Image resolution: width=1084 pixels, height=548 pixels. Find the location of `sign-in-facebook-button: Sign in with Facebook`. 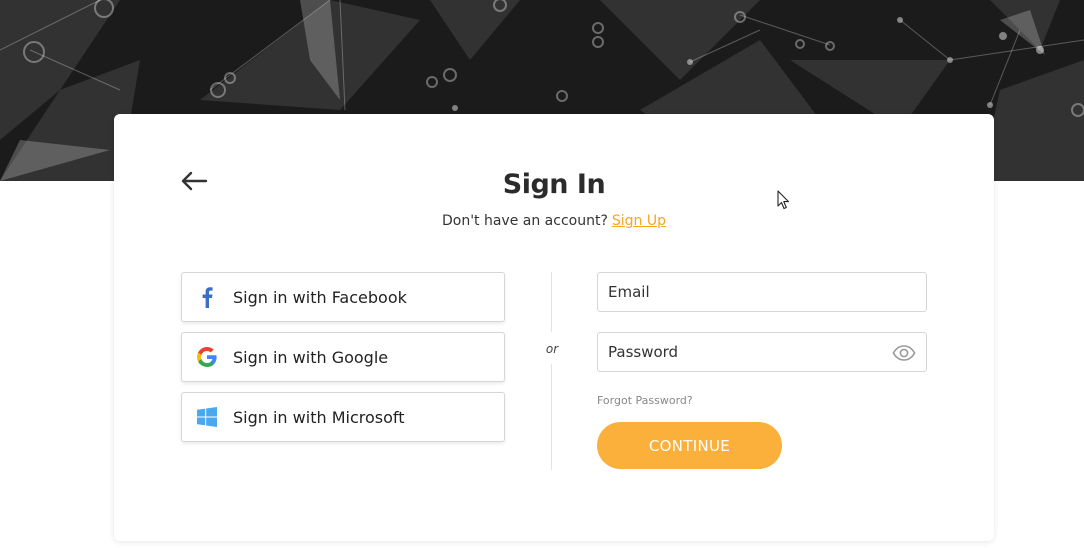

sign-in-facebook-button: Sign in with Facebook is located at coordinates (343, 297).